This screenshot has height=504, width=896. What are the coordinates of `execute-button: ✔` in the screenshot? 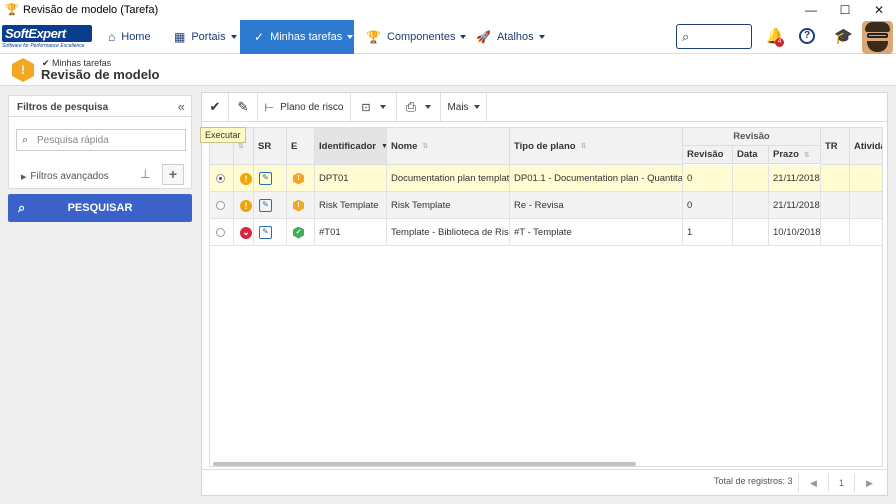 It's located at (215, 107).